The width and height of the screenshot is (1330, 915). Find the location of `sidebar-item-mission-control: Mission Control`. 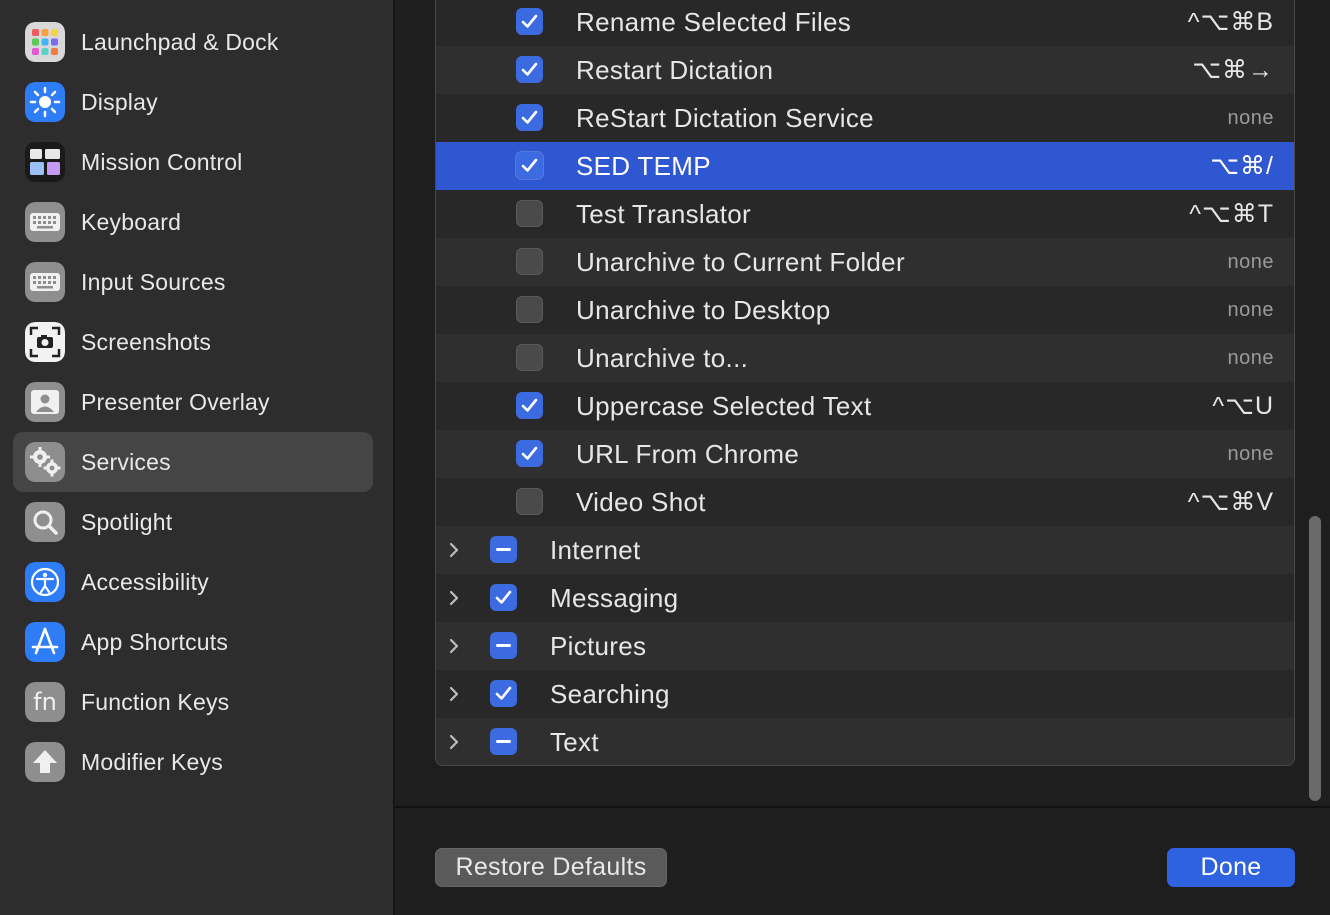

sidebar-item-mission-control: Mission Control is located at coordinates (193, 162).